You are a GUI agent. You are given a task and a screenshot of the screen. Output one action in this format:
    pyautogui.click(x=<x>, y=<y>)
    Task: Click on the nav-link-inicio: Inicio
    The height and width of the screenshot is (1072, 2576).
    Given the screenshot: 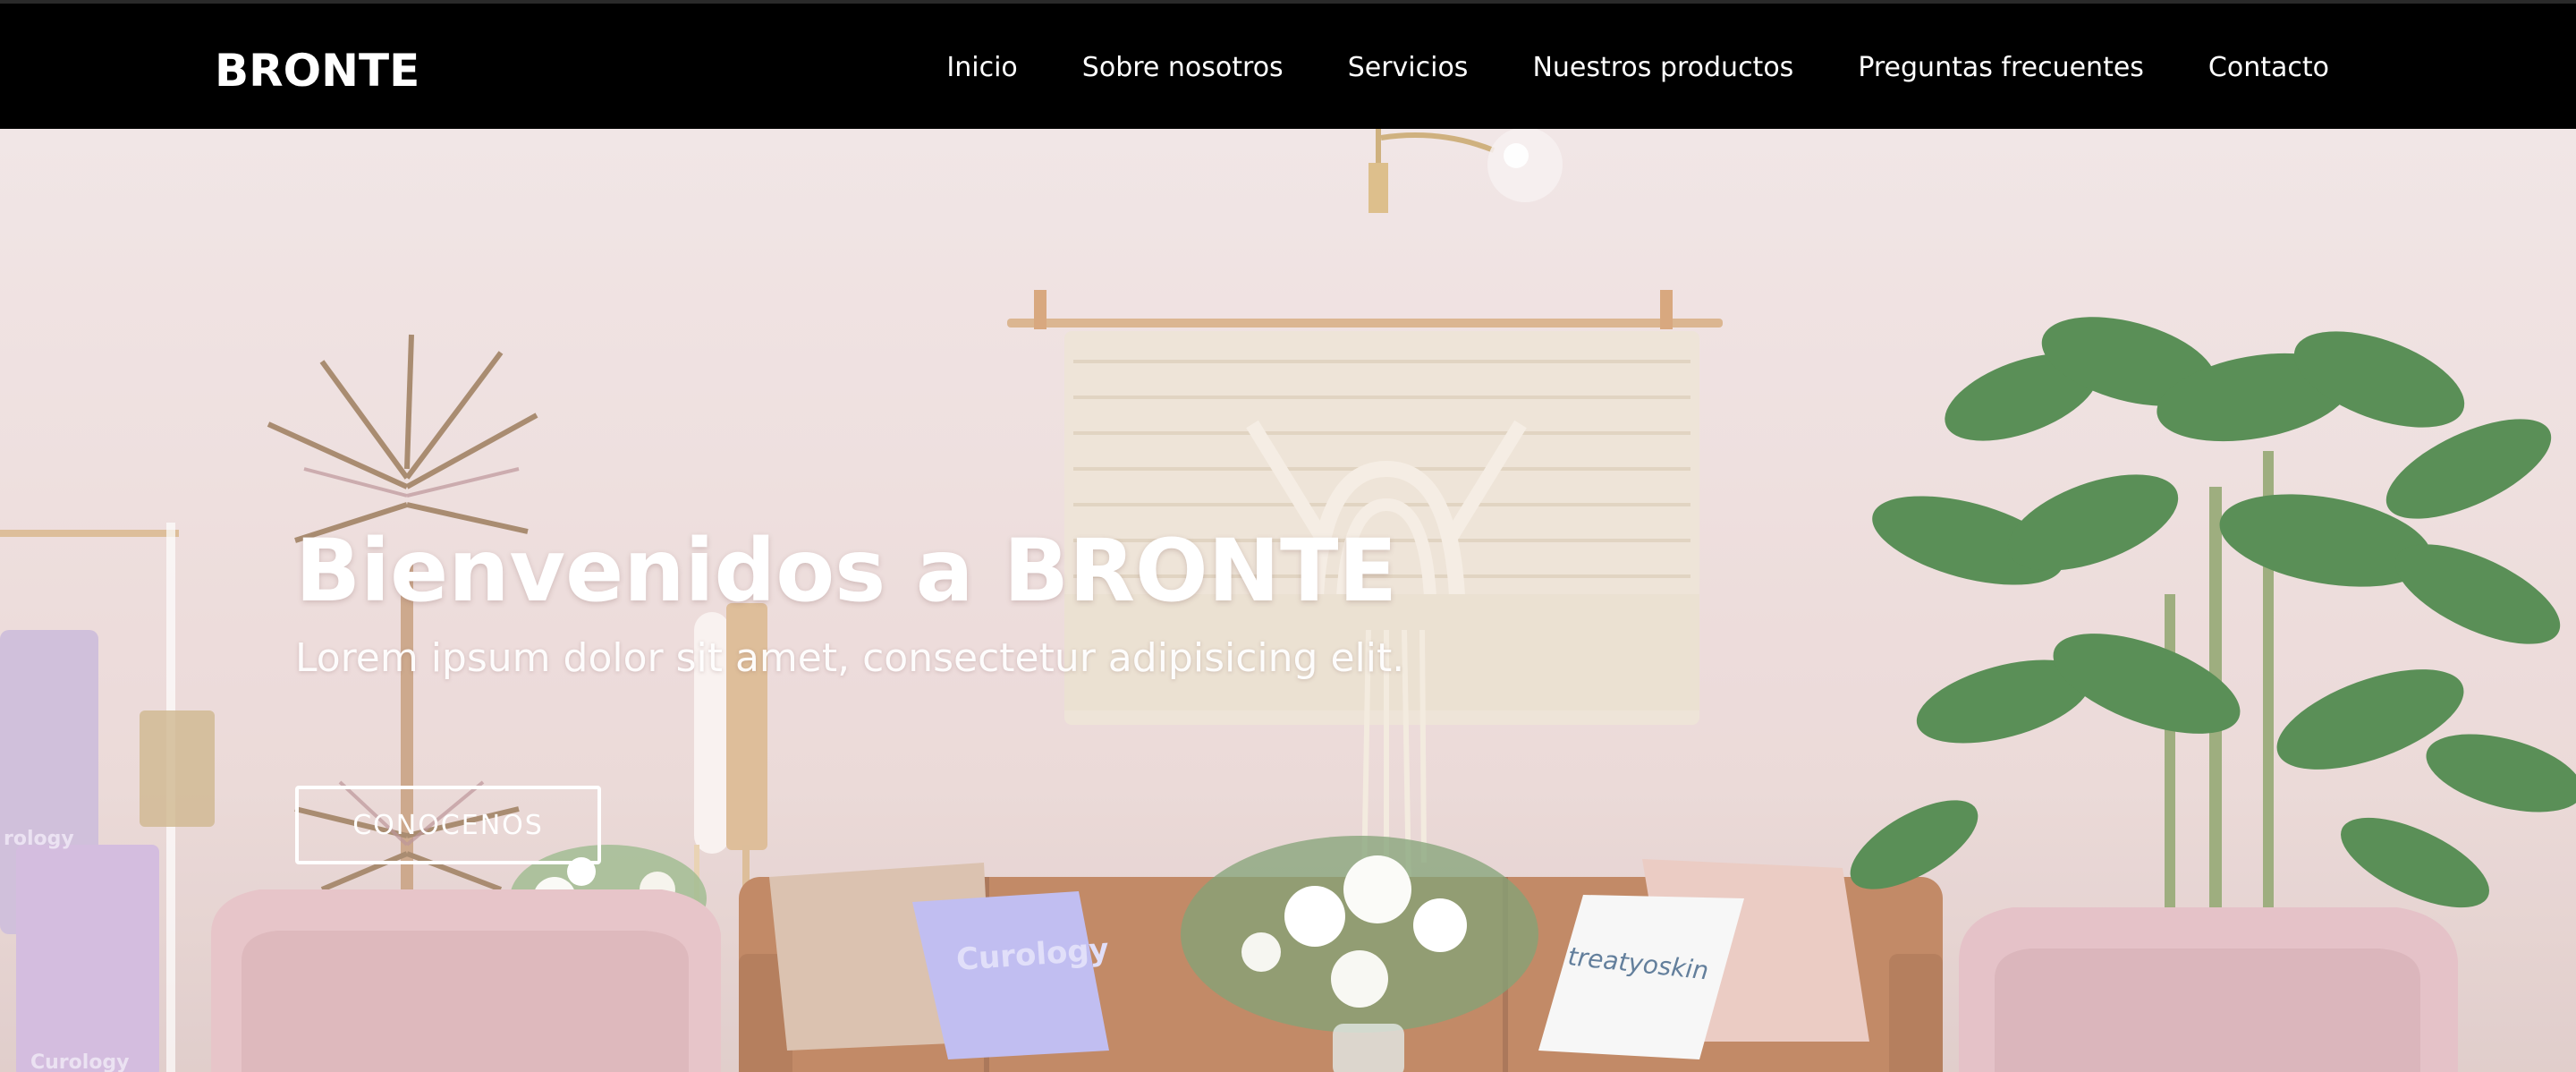 What is the action you would take?
    pyautogui.click(x=981, y=67)
    